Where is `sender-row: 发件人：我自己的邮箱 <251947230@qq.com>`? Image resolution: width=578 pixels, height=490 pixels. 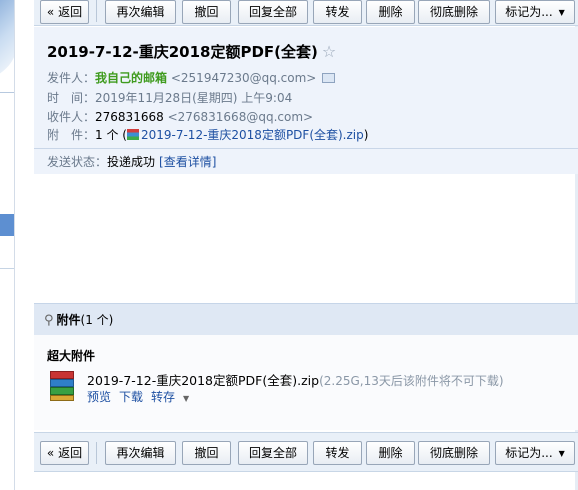
sender-row: 发件人：我自己的邮箱 <251947230@qq.com> is located at coordinates (191, 77).